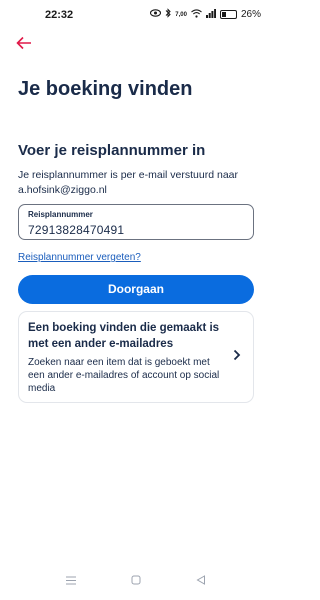  Describe the element at coordinates (196, 14) in the screenshot. I see `wifi-icon` at that location.